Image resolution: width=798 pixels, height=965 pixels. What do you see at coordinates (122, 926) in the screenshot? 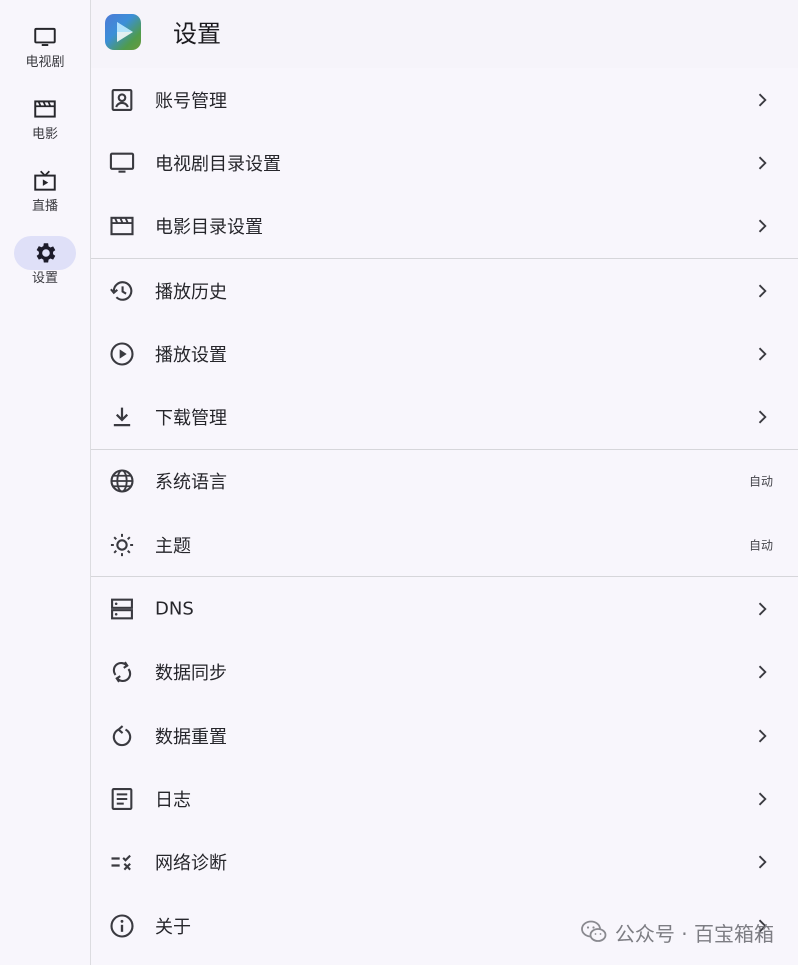
I see `info-icon` at bounding box center [122, 926].